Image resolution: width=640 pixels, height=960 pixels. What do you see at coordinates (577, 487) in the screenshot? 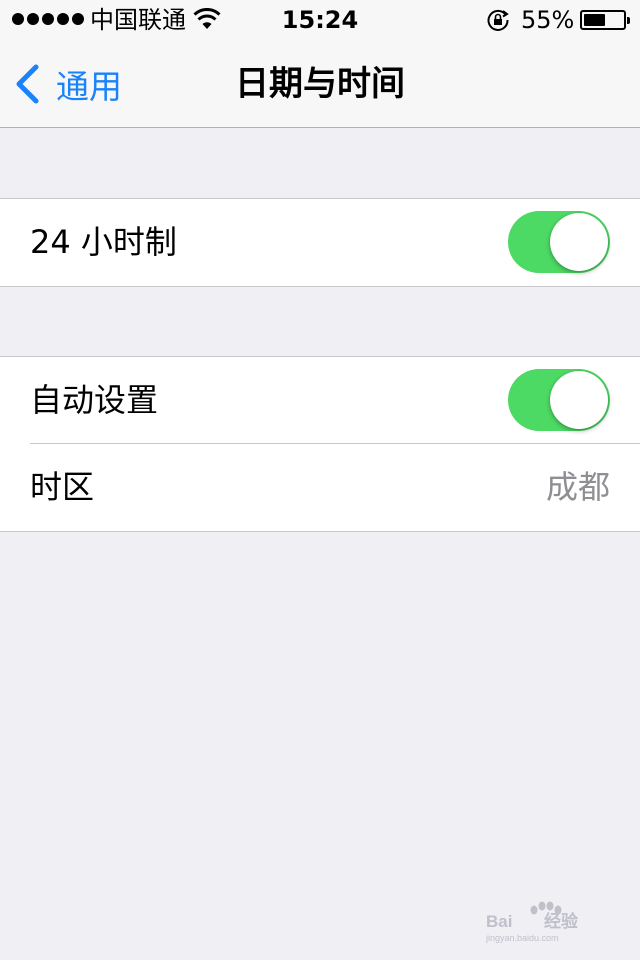
I see `setting-value-timezone: 成都` at bounding box center [577, 487].